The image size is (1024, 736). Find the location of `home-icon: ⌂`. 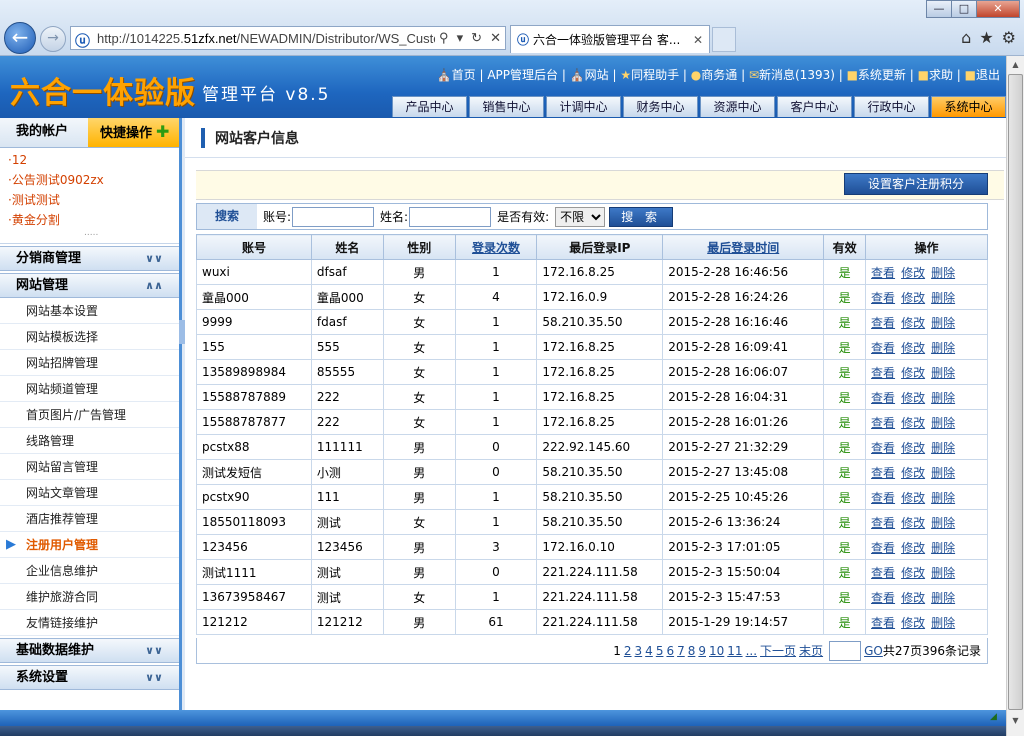

home-icon: ⌂ is located at coordinates (966, 37).